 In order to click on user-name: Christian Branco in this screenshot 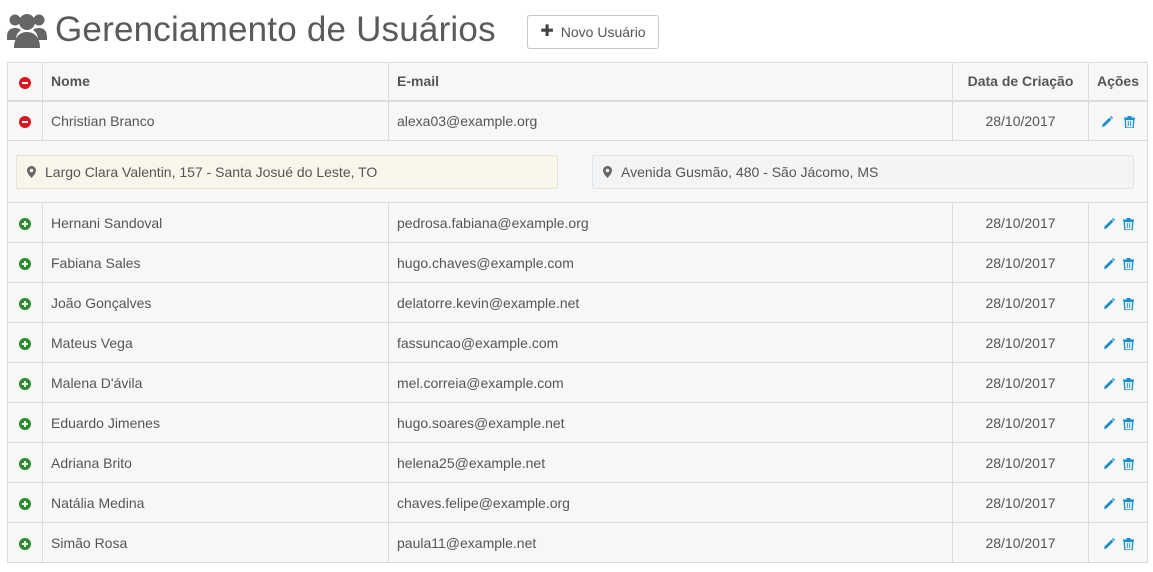, I will do `click(215, 120)`.